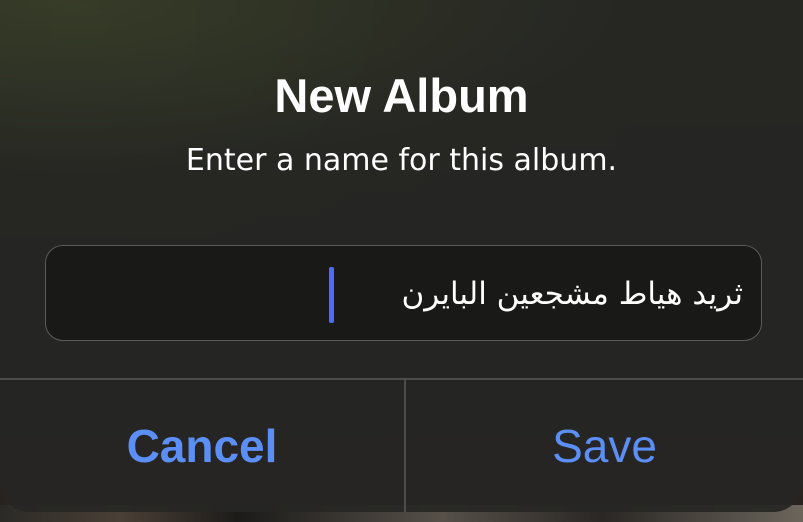  Describe the element at coordinates (202, 446) in the screenshot. I see `cancel-button: Cancel` at that location.